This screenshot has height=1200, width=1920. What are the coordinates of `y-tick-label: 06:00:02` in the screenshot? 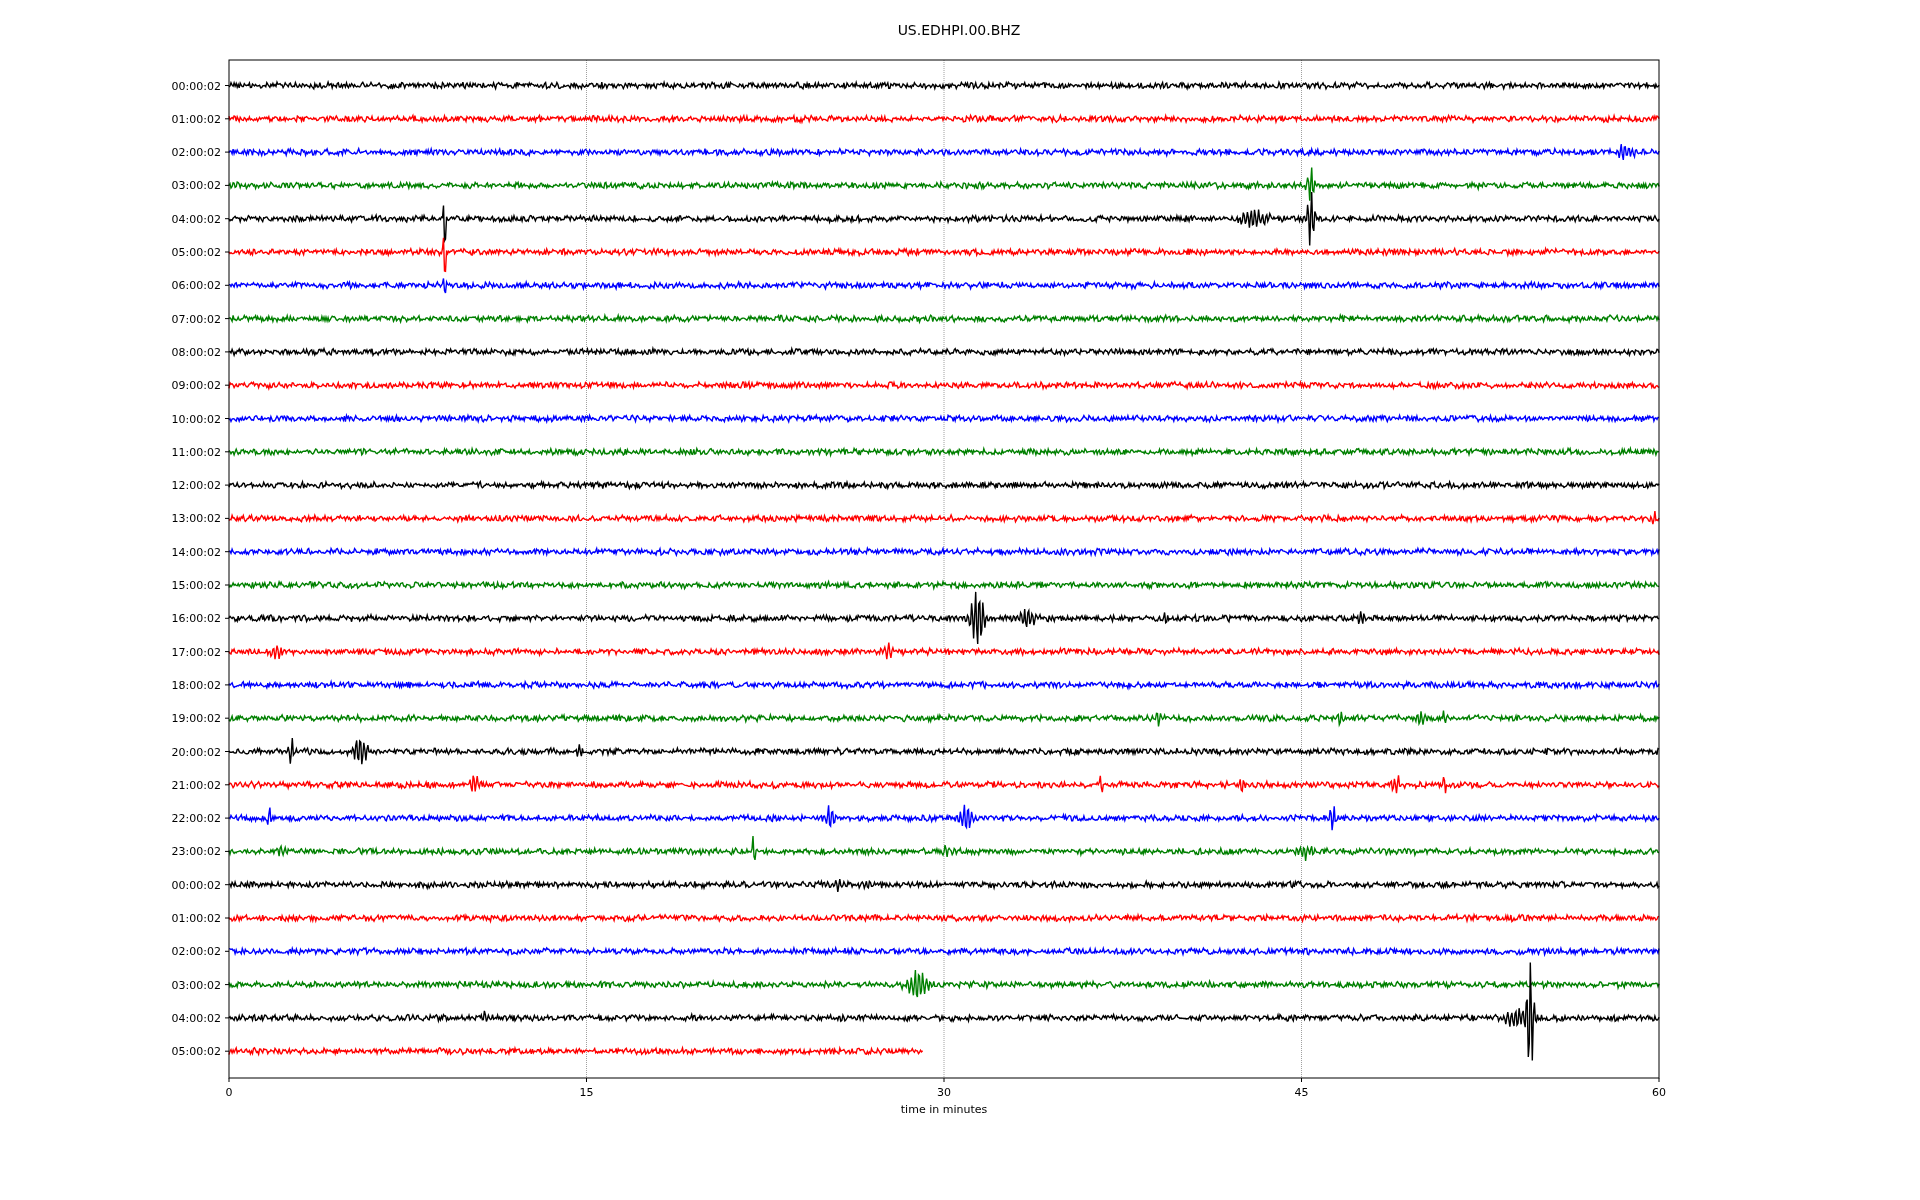 It's located at (196, 286).